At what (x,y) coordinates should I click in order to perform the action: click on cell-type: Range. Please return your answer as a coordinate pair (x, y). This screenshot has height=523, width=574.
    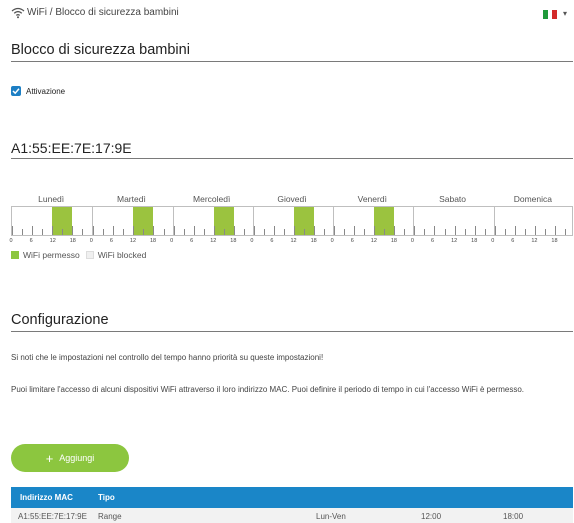
    Looking at the image, I should click on (110, 516).